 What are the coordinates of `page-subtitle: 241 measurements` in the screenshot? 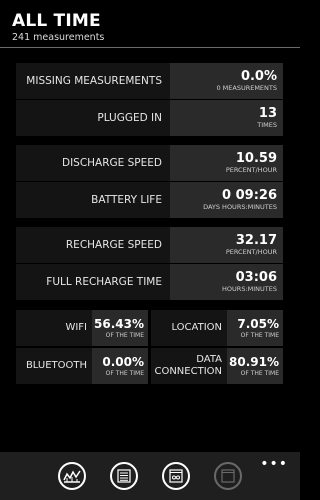 It's located at (58, 37).